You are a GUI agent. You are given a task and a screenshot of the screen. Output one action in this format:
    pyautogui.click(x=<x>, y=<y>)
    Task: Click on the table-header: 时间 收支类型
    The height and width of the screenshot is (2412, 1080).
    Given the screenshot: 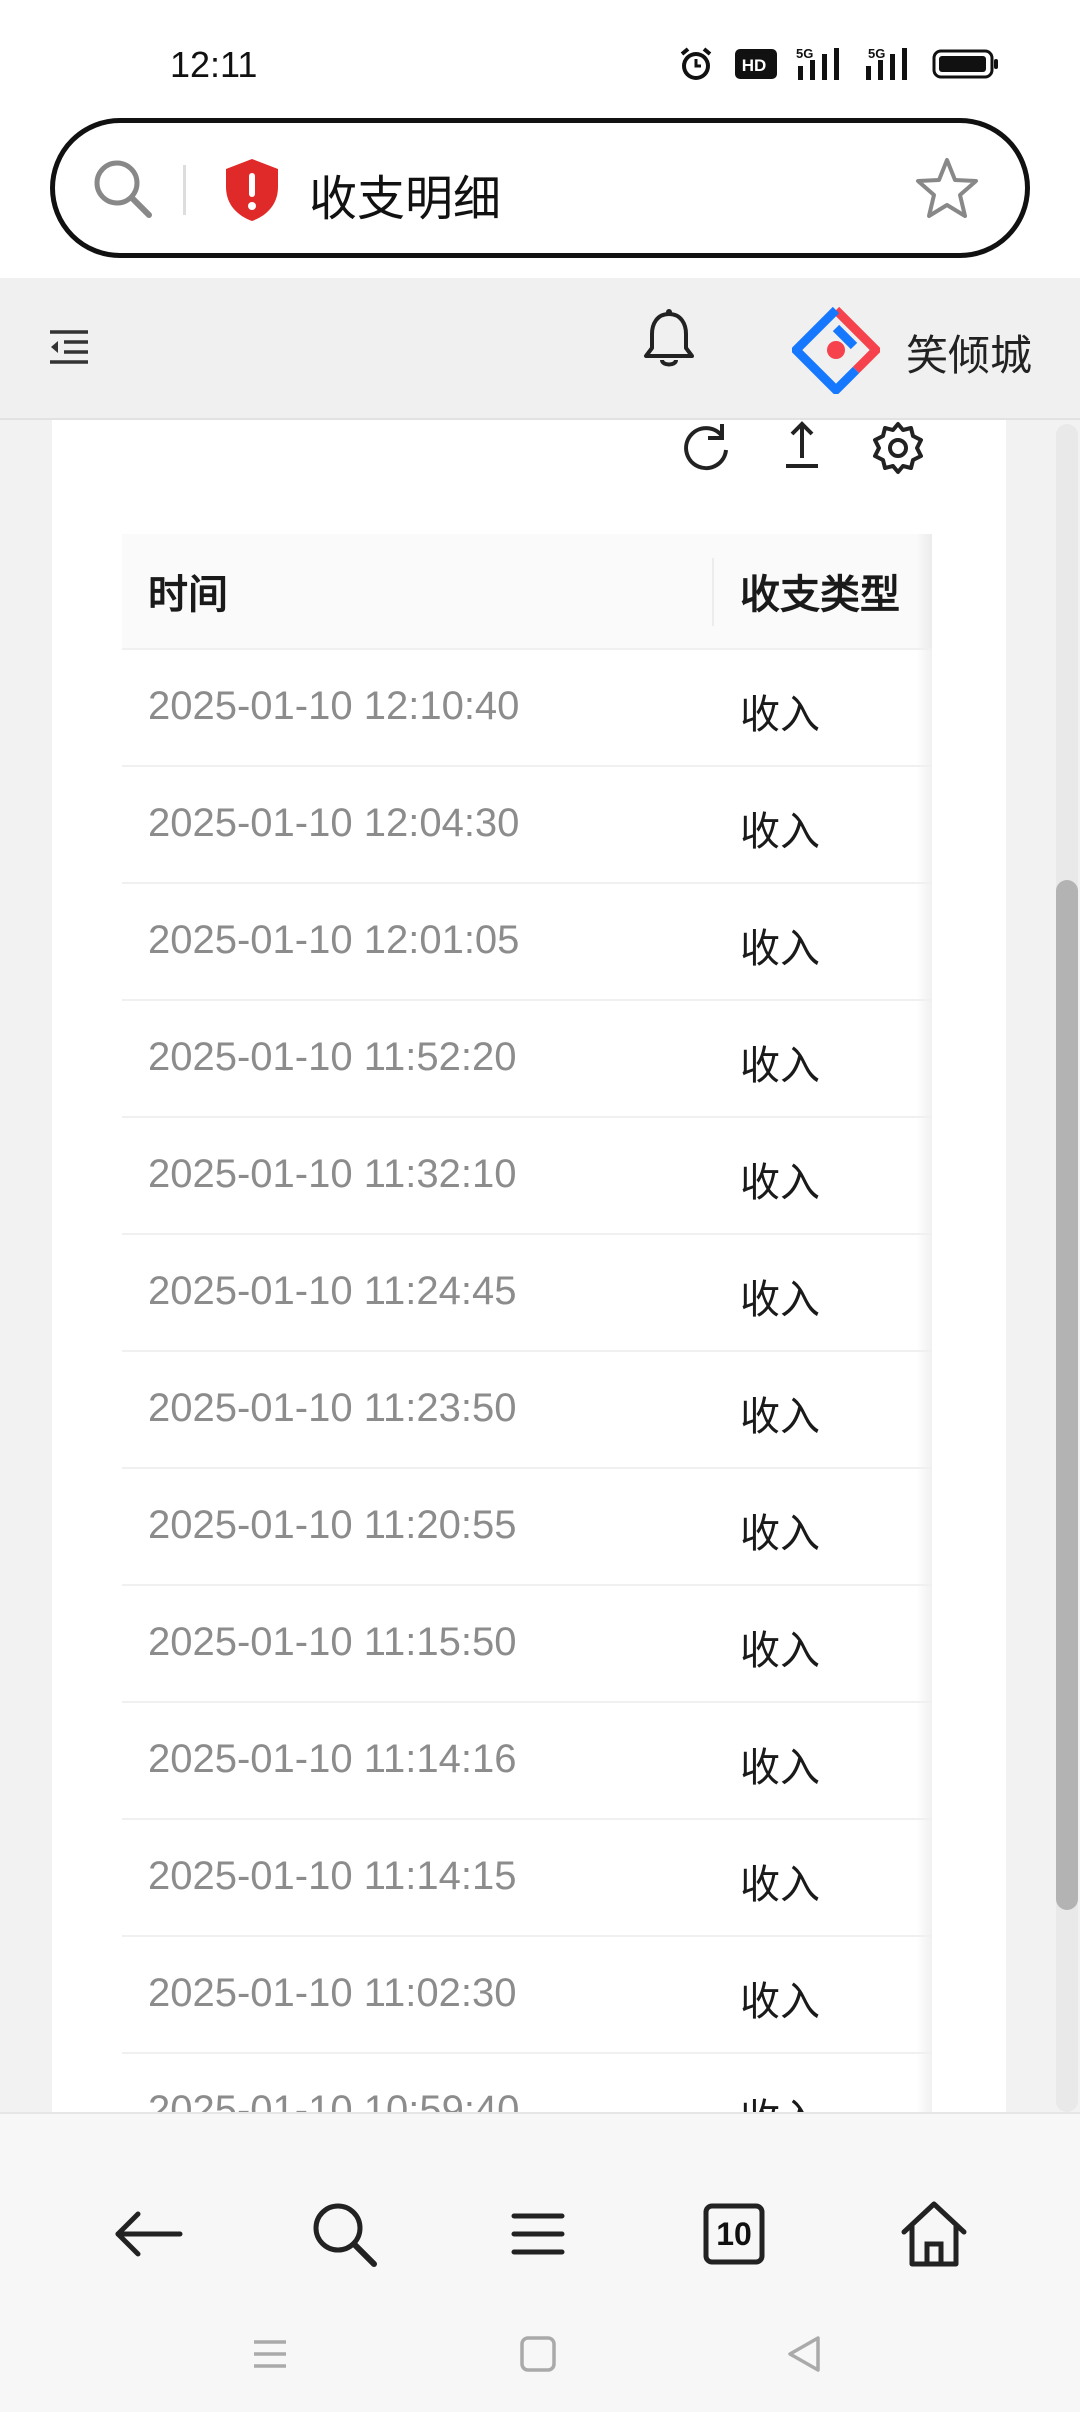 What is the action you would take?
    pyautogui.click(x=527, y=592)
    